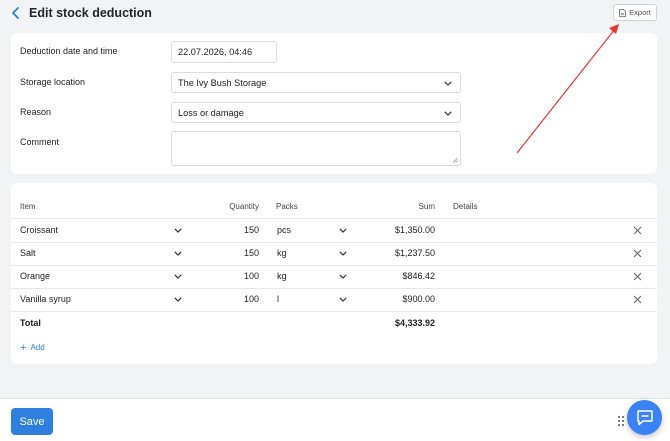 The height and width of the screenshot is (441, 670). What do you see at coordinates (414, 323) in the screenshot?
I see `total-value: $4,333.92` at bounding box center [414, 323].